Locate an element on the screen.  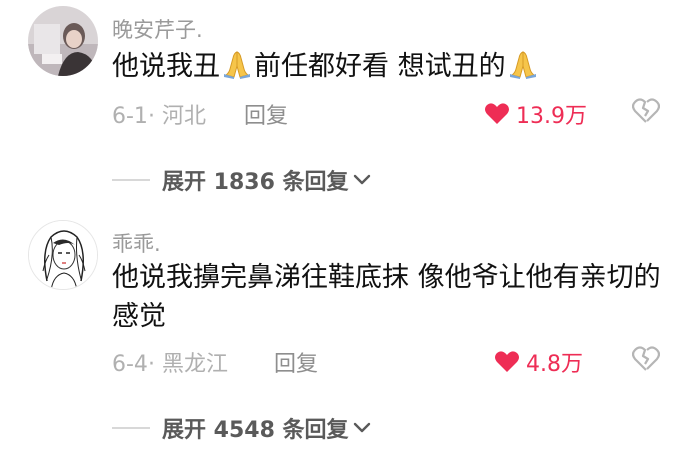
comment-text: 他说我擤完鼻涕往鞋底抹 像他爷让他有亲切的感觉 is located at coordinates (386, 297).